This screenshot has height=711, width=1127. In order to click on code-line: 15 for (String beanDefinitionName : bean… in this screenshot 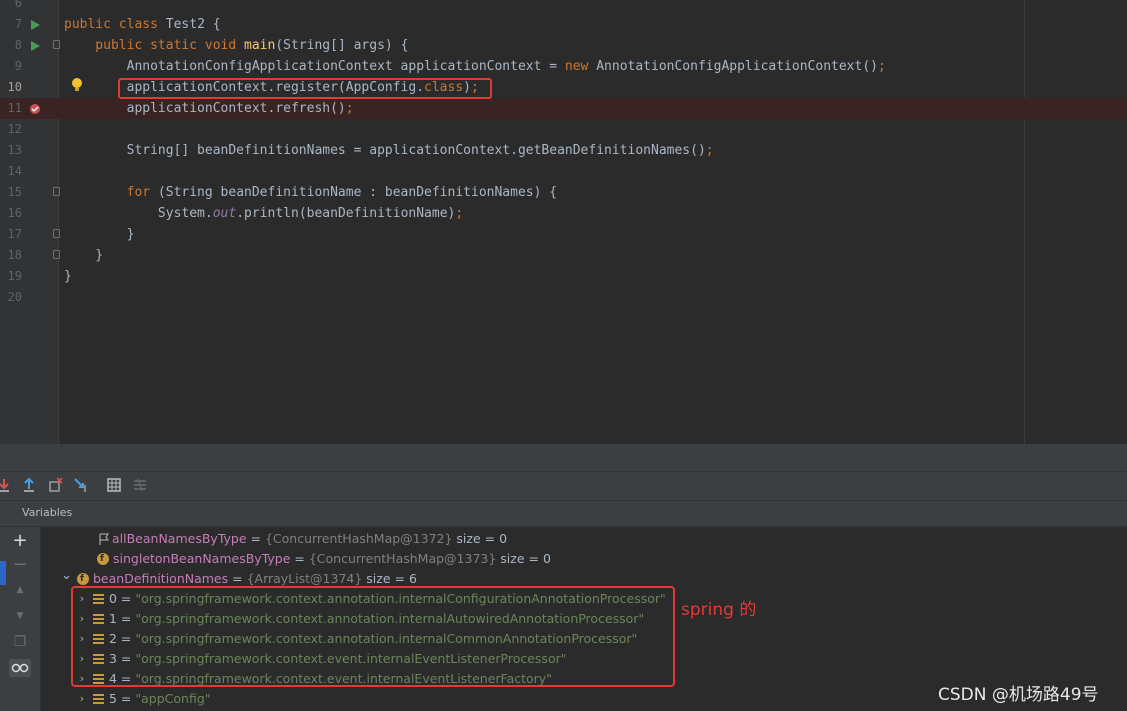, I will do `click(563, 192)`.